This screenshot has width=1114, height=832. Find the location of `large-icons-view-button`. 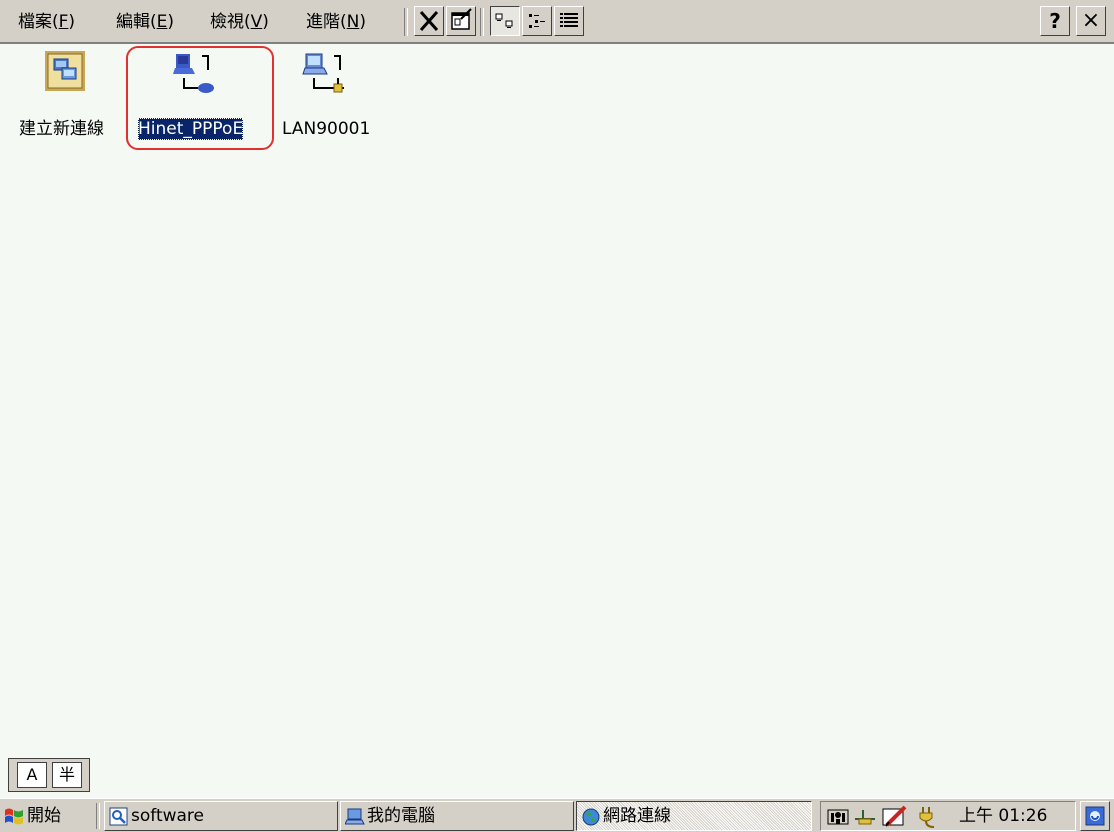

large-icons-view-button is located at coordinates (505, 21).